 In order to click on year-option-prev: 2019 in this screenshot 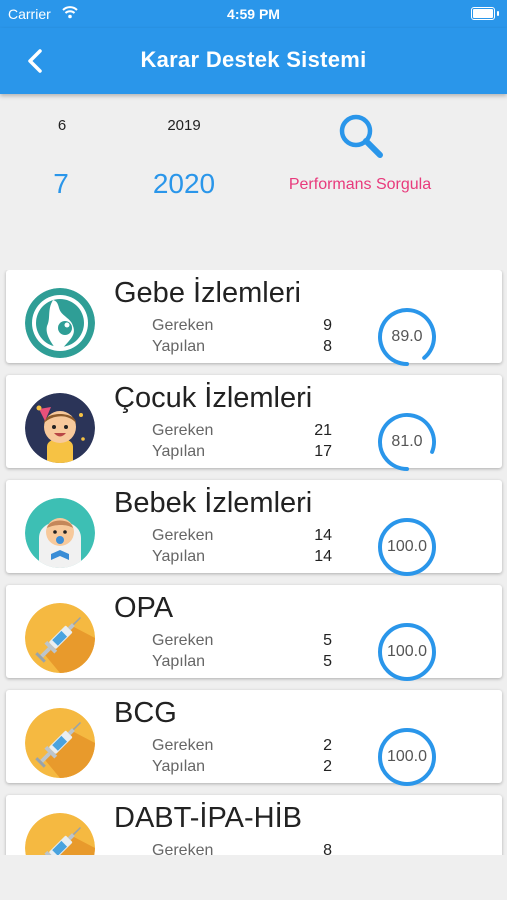, I will do `click(184, 125)`.